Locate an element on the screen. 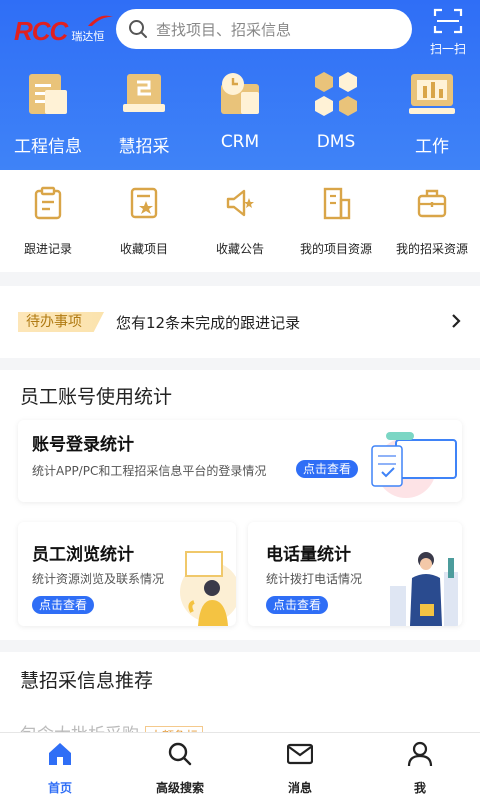 This screenshot has height=800, width=480. topnav-work: 工作 is located at coordinates (432, 115).